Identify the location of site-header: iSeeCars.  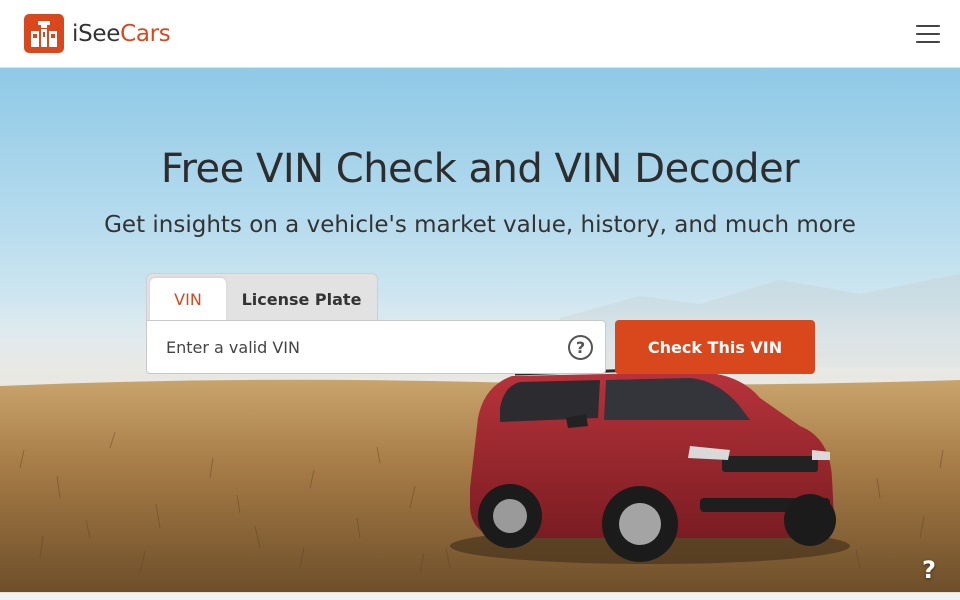
(480, 34).